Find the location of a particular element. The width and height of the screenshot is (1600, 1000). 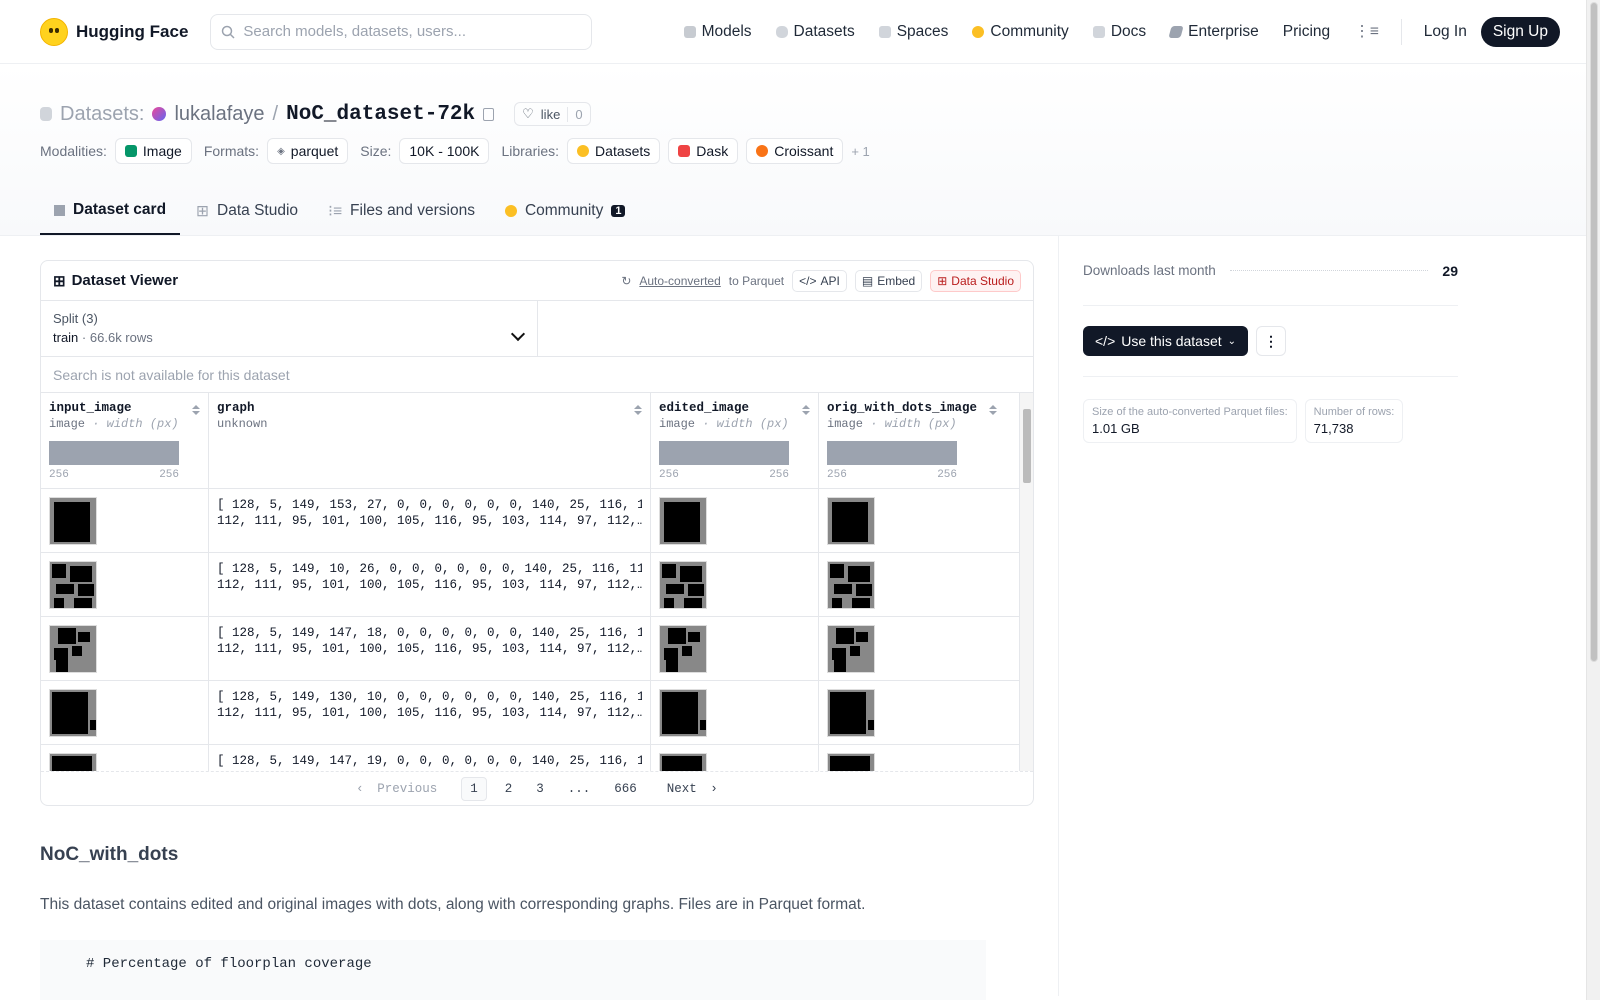

tab-dataset-card: Dataset card is located at coordinates (110, 212).